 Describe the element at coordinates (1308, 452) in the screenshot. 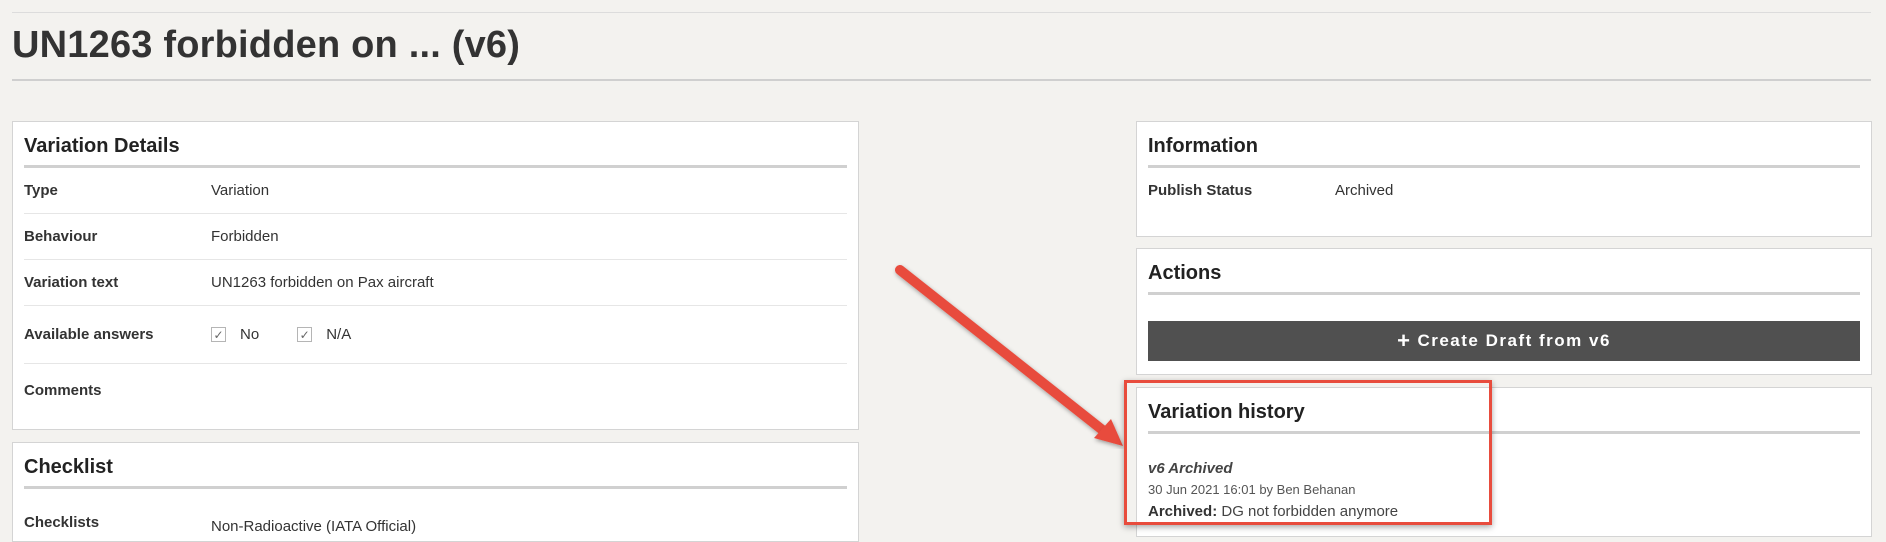

I see `annotation-highlight-box` at that location.